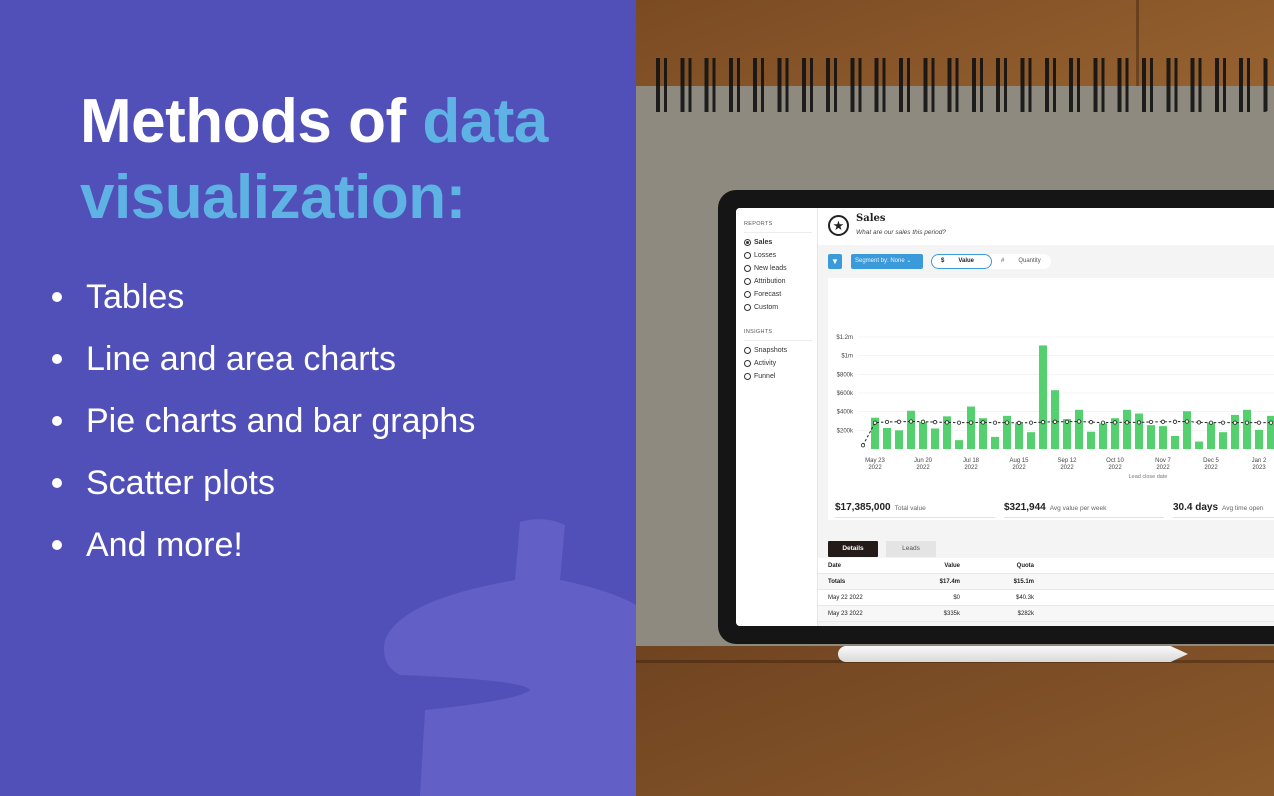 The image size is (1274, 796). What do you see at coordinates (1003, 261) in the screenshot?
I see `hash-icon: #` at bounding box center [1003, 261].